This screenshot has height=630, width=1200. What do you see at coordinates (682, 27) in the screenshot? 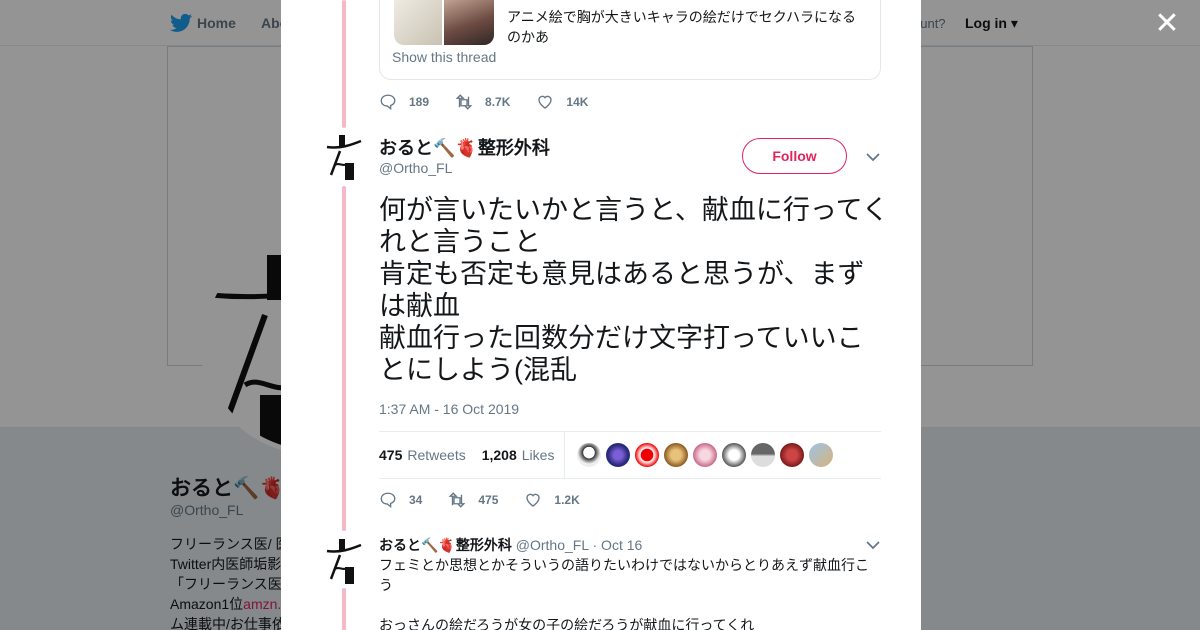
I see `quoted-tweet-text: アニメ絵で胸が大きいキャラの絵だけでセクハラになるのかあ` at bounding box center [682, 27].